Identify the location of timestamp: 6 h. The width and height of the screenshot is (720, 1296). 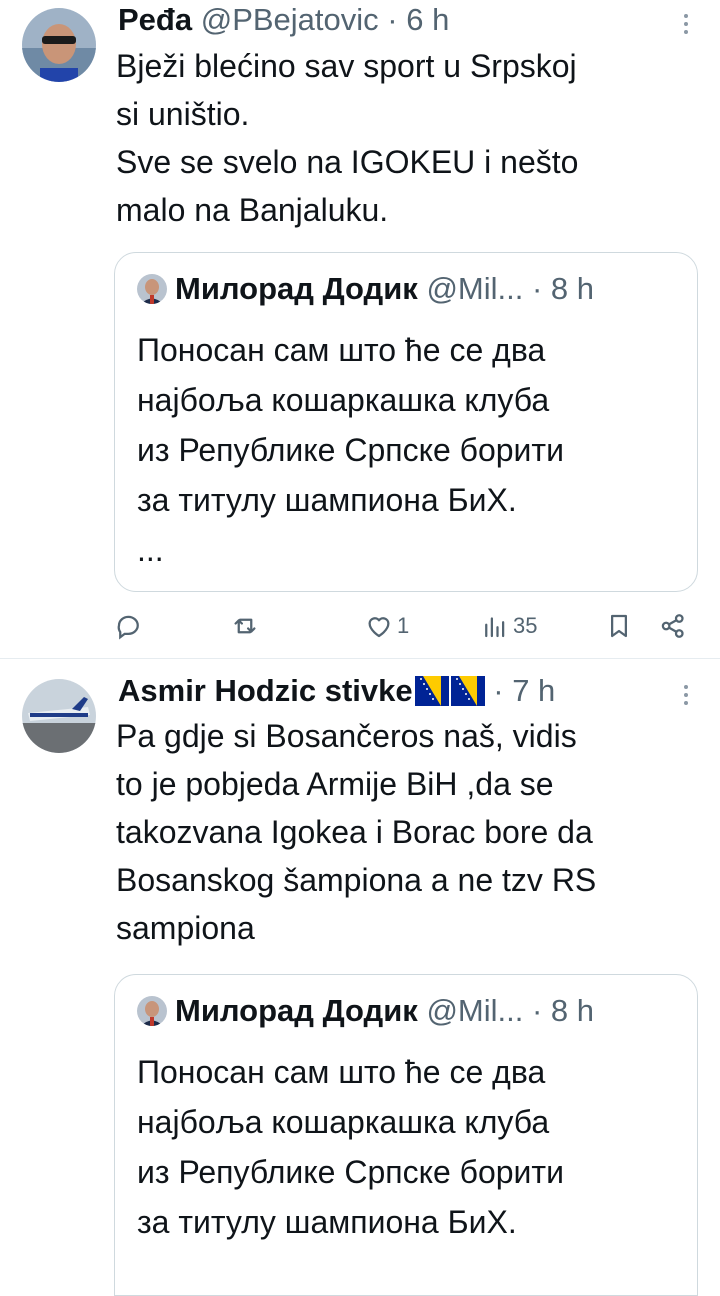
(427, 19).